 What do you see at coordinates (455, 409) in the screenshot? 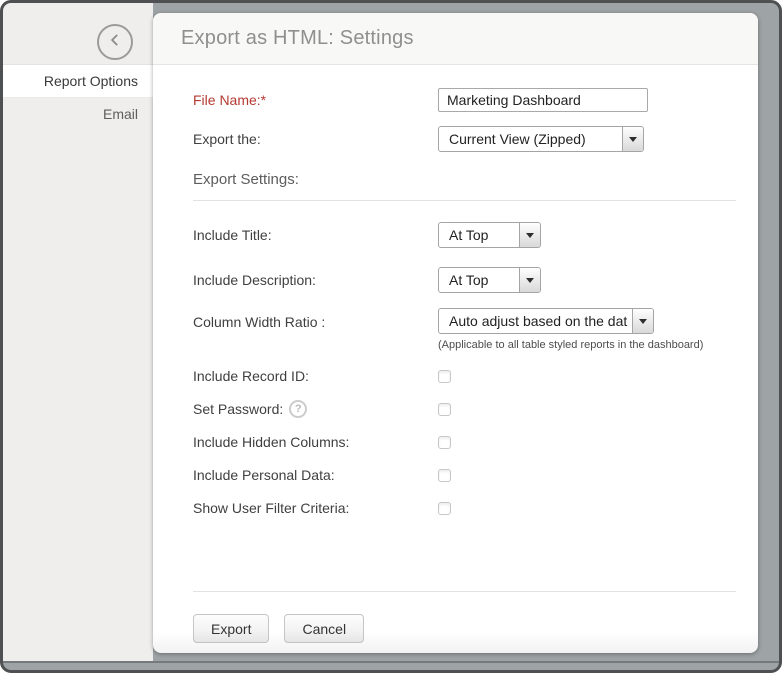
I see `set-password-row: Set Password: ?` at bounding box center [455, 409].